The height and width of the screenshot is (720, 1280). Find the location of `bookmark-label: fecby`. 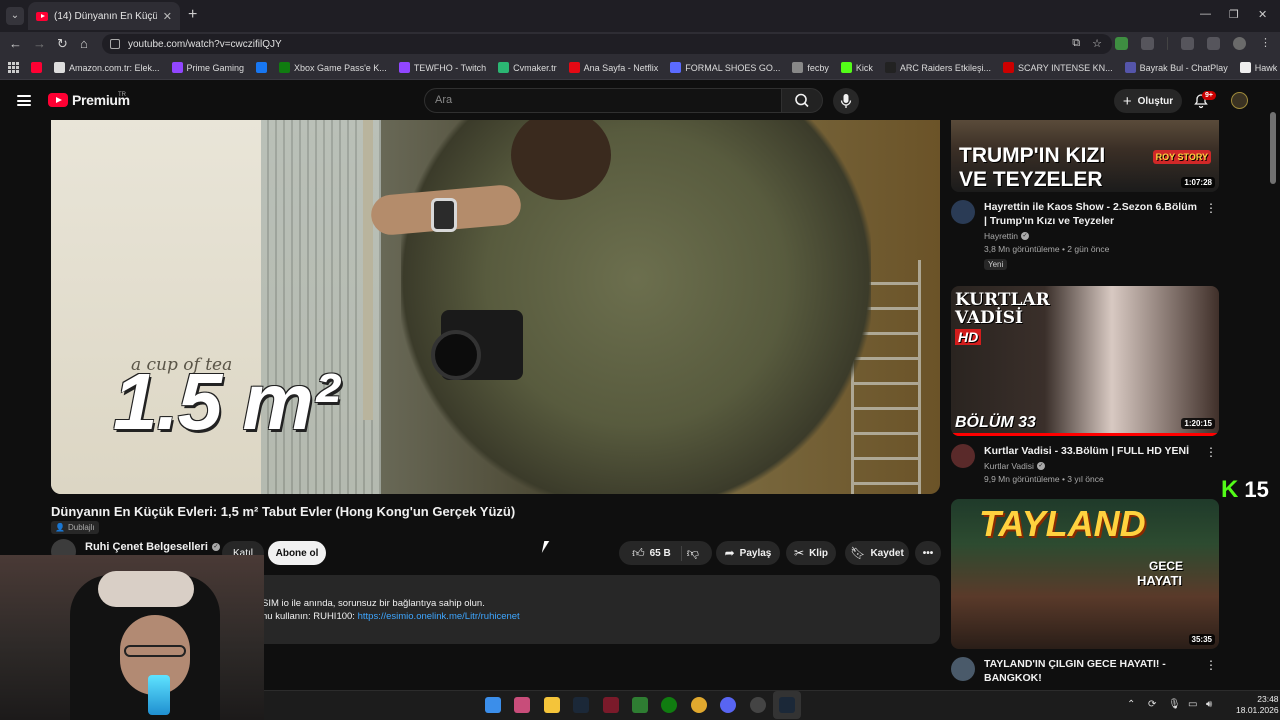

bookmark-label: fecby is located at coordinates (818, 67).